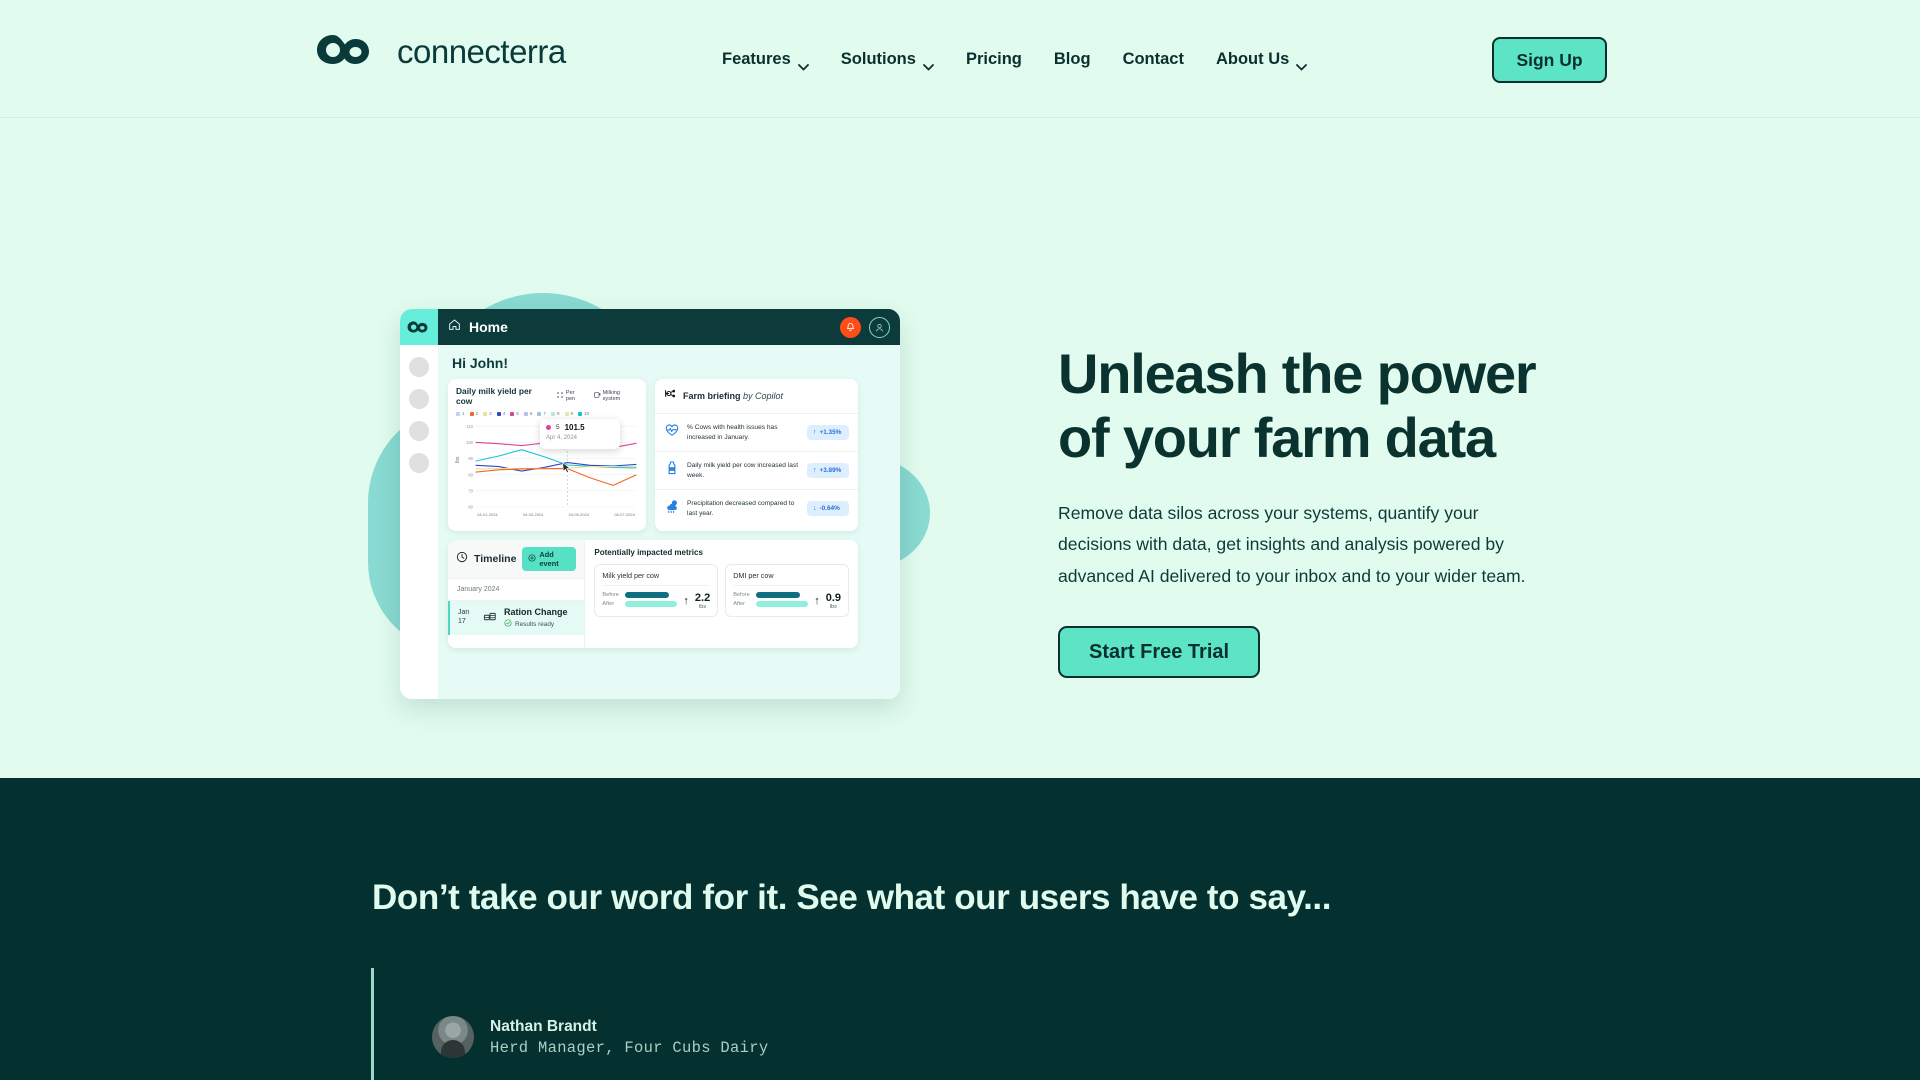  I want to click on add-event-button: Add event, so click(549, 559).